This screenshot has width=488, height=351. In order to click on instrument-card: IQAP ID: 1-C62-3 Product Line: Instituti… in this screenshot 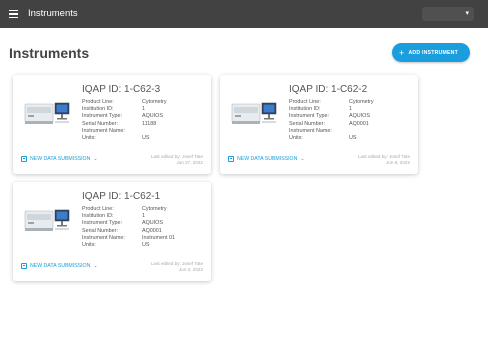, I will do `click(112, 124)`.